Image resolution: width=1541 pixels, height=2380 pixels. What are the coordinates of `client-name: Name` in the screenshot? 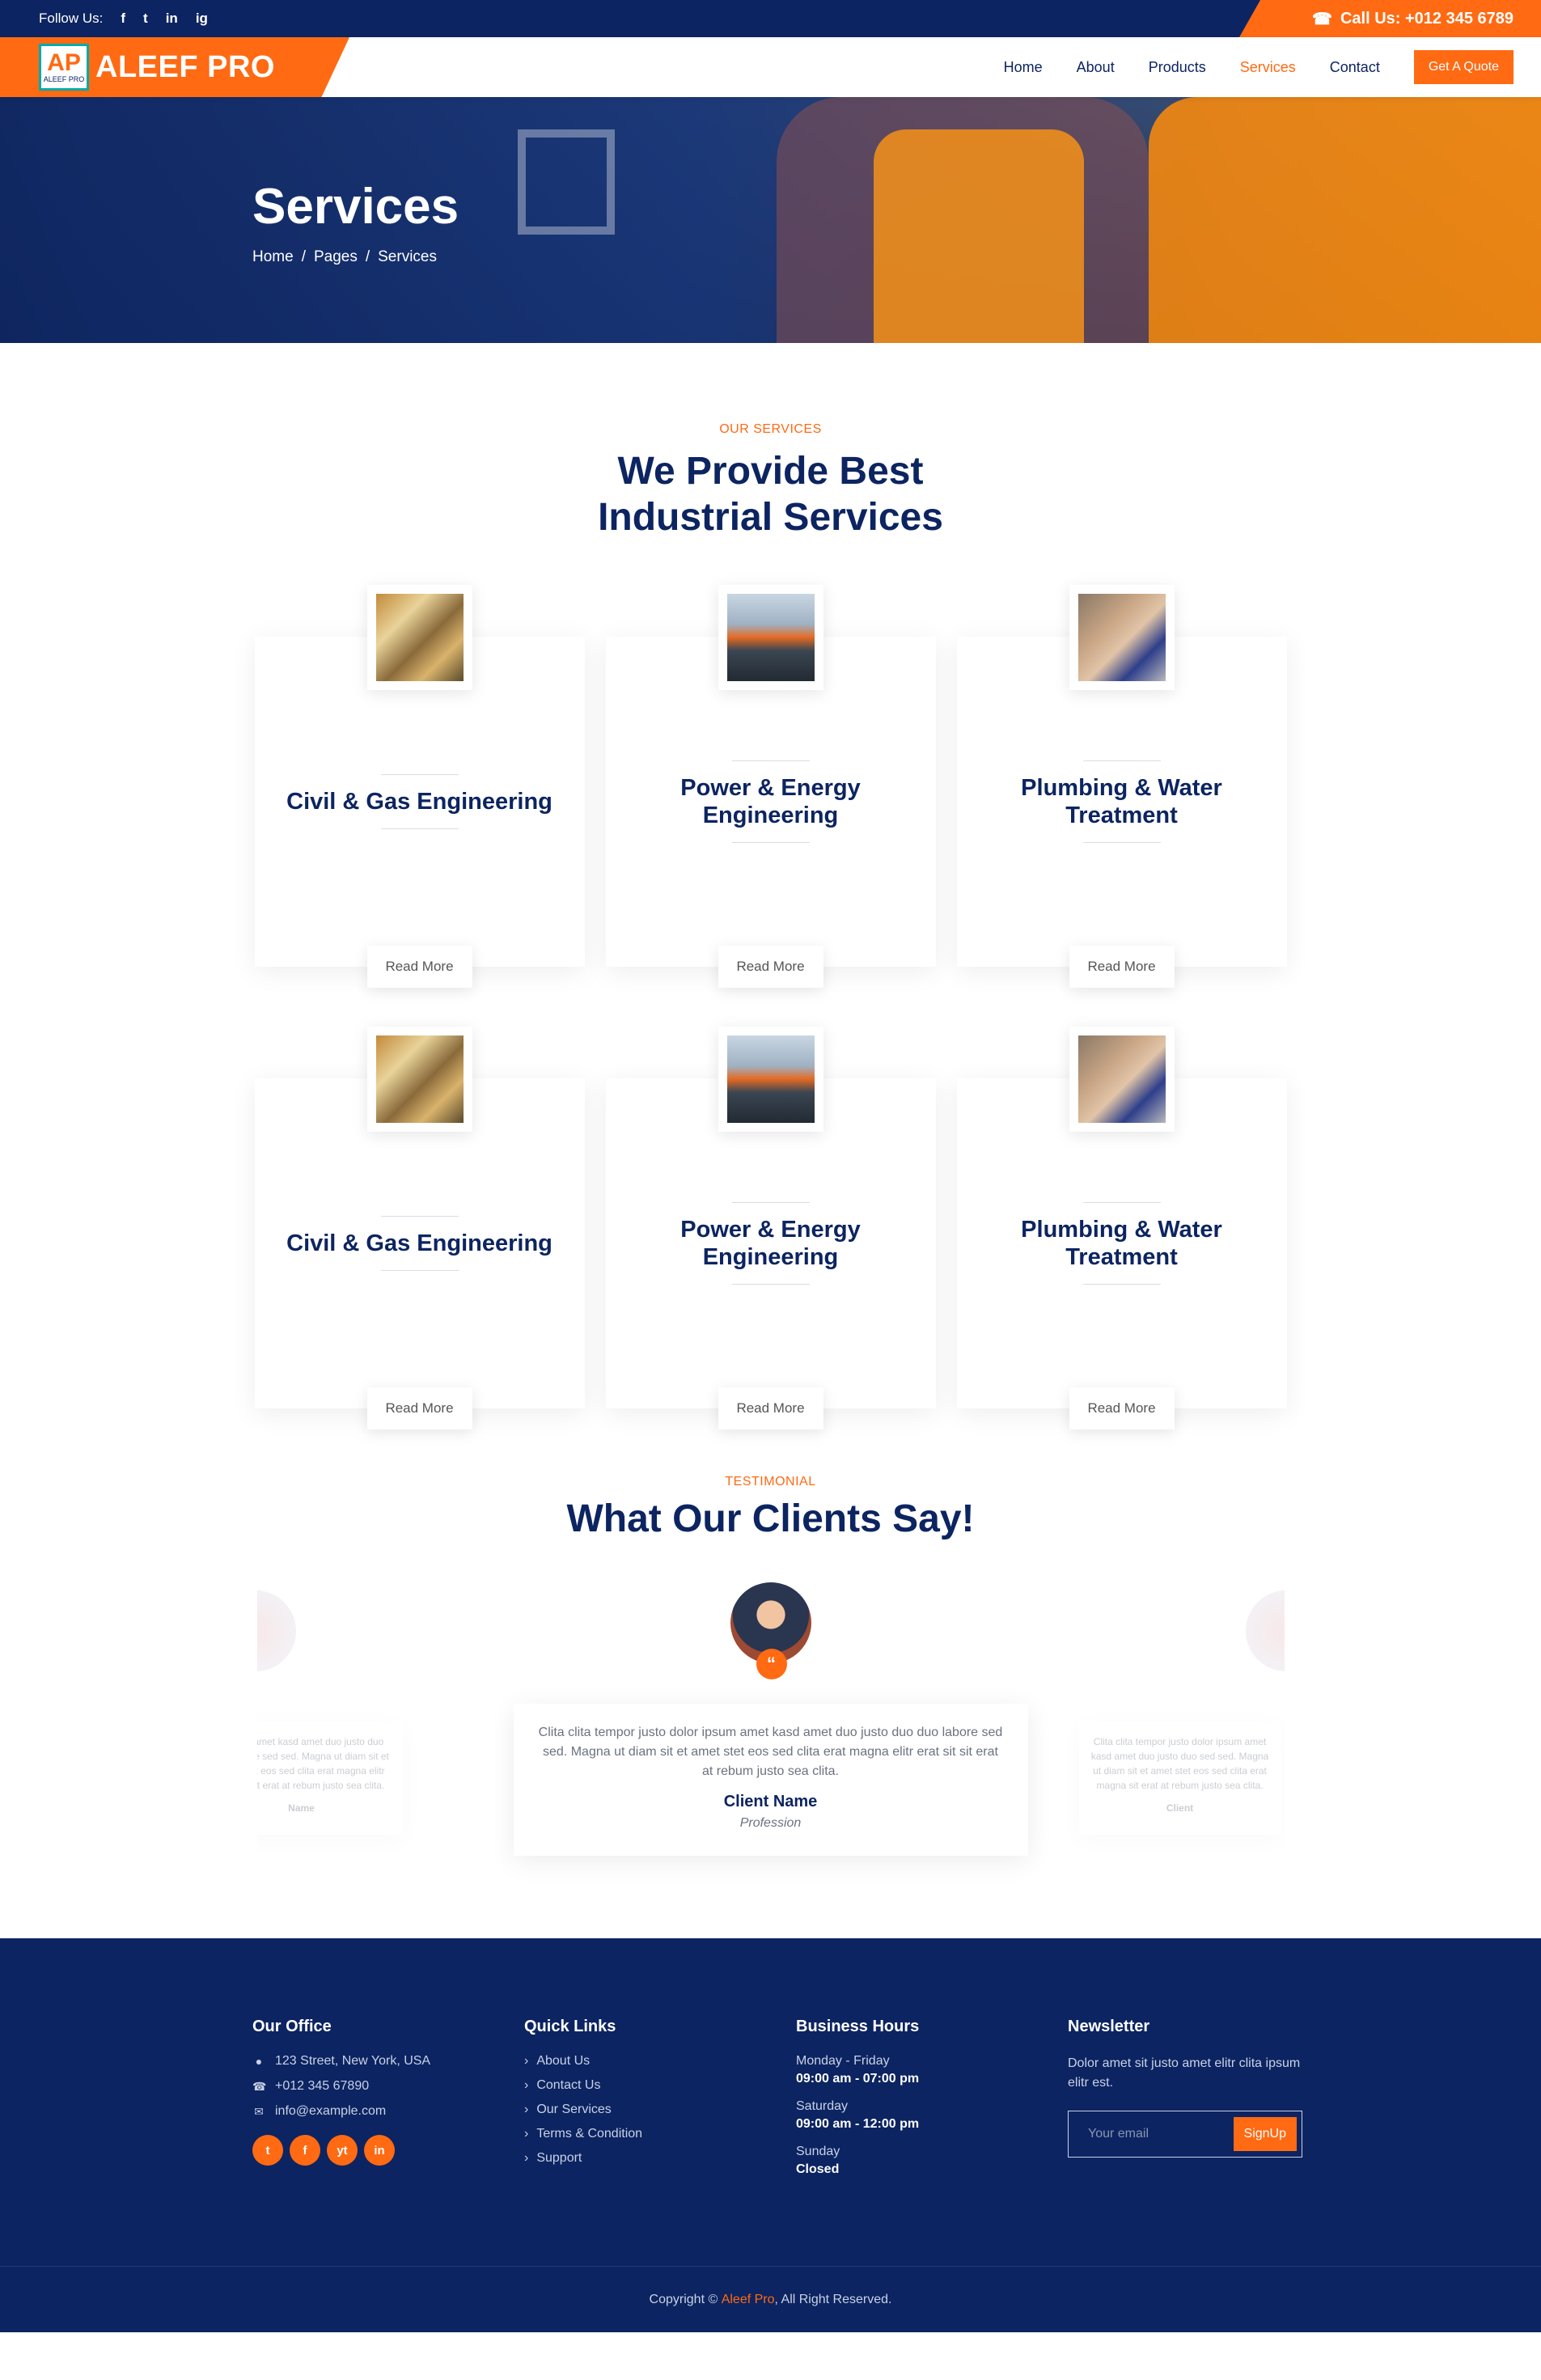 It's located at (301, 1808).